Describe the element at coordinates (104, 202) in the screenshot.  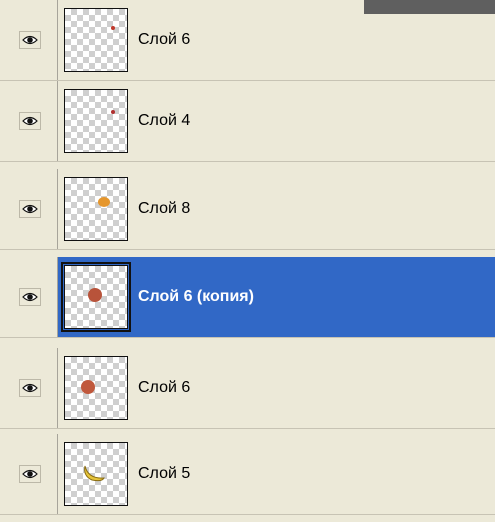
I see `orange-fruit-icon` at that location.